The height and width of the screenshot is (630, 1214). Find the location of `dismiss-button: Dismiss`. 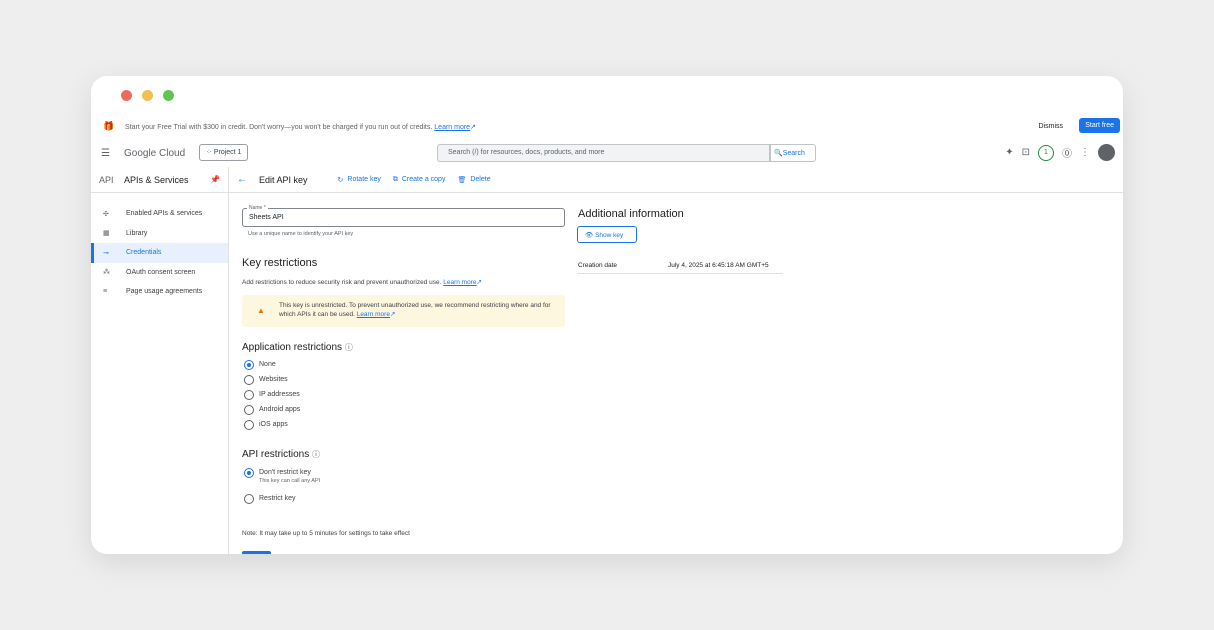

dismiss-button: Dismiss is located at coordinates (1051, 126).